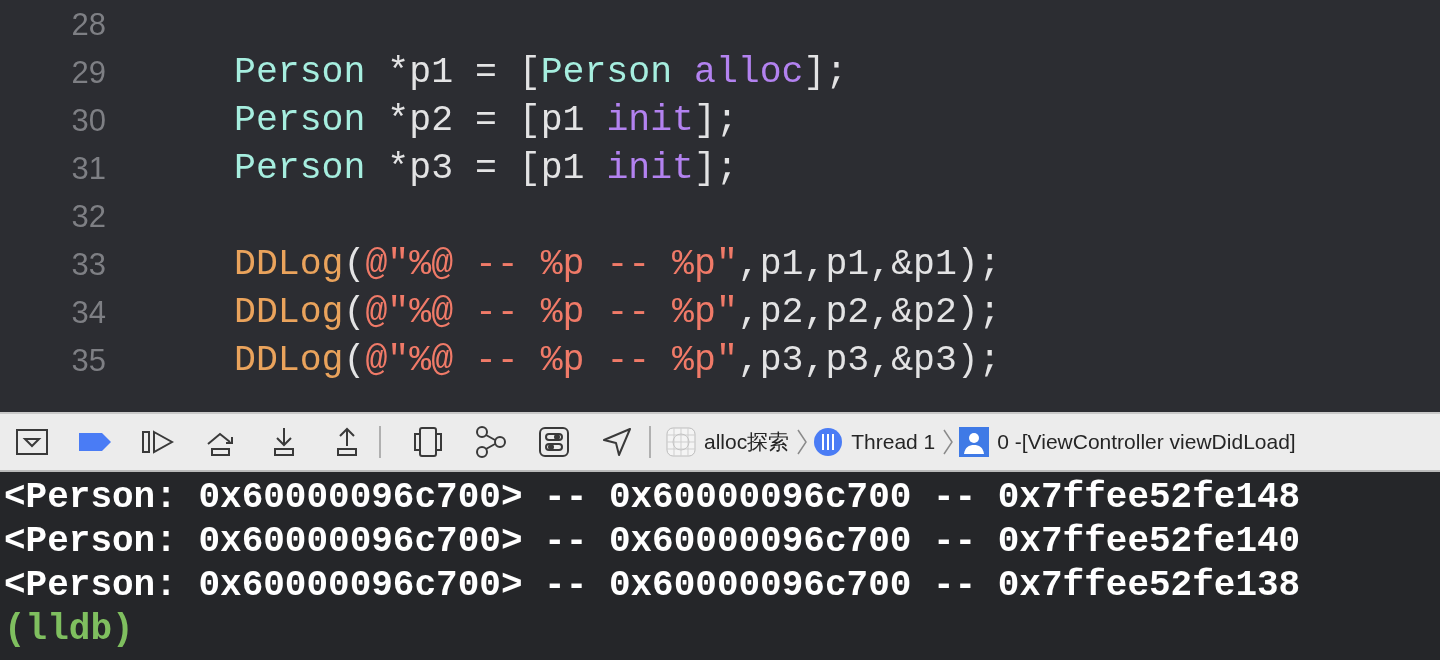 Image resolution: width=1440 pixels, height=660 pixels. What do you see at coordinates (94, 442) in the screenshot?
I see `breakpoint-icon` at bounding box center [94, 442].